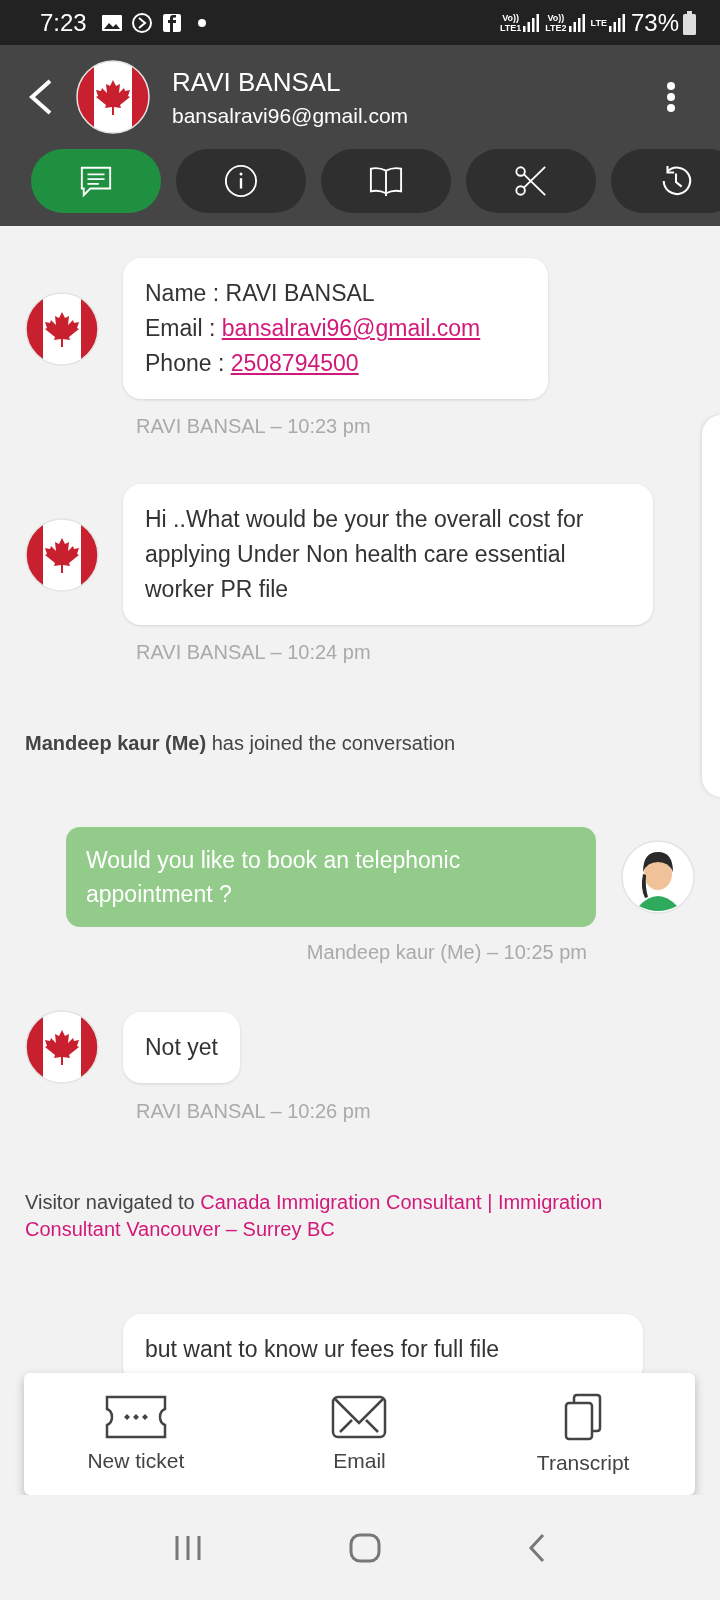  What do you see at coordinates (171, 22) in the screenshot?
I see `app-notification-icon` at bounding box center [171, 22].